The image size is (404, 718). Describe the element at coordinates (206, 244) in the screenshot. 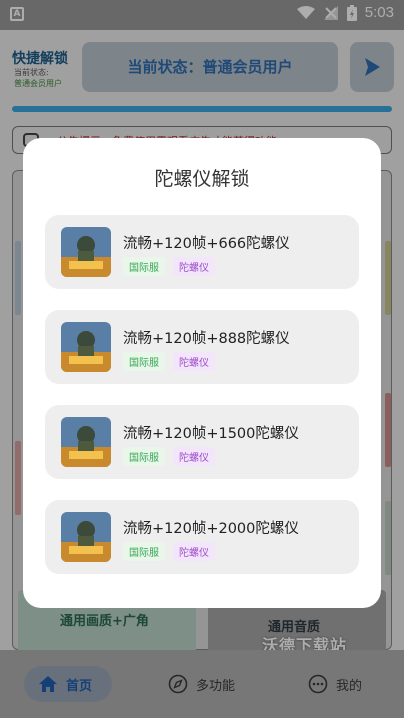

I see `option-title: 流畅+120帧+666陀螺仪` at that location.